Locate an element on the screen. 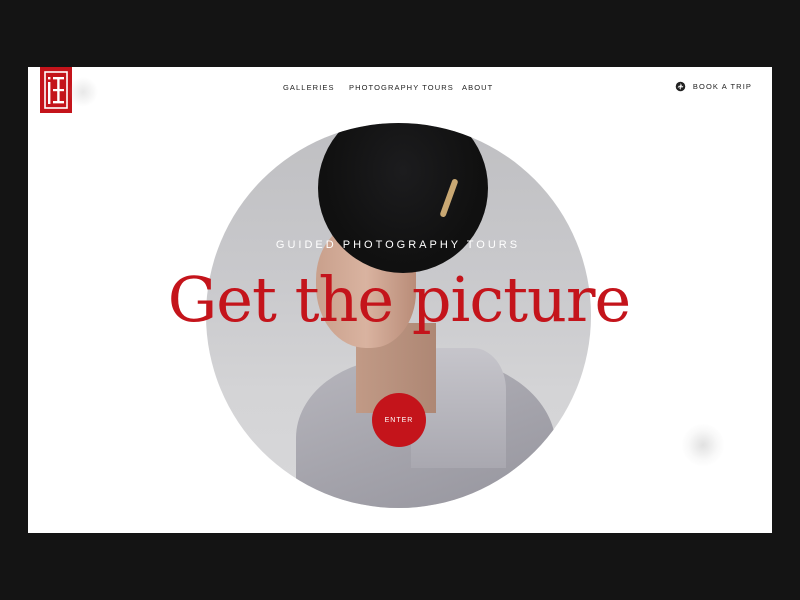  book-a-trip-button: BOOK A TRIP is located at coordinates (713, 86).